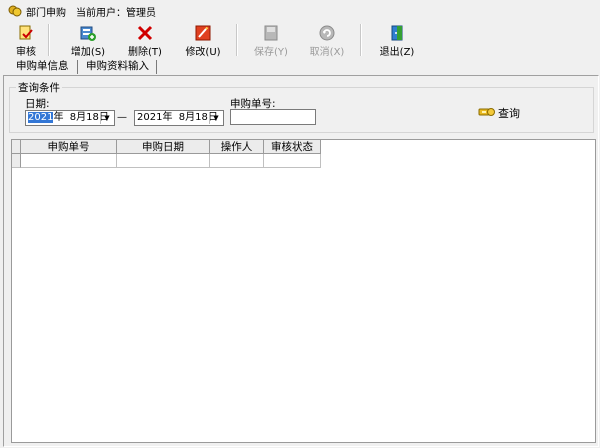 The height and width of the screenshot is (448, 600). I want to click on save-button: 保存(Y), so click(271, 41).